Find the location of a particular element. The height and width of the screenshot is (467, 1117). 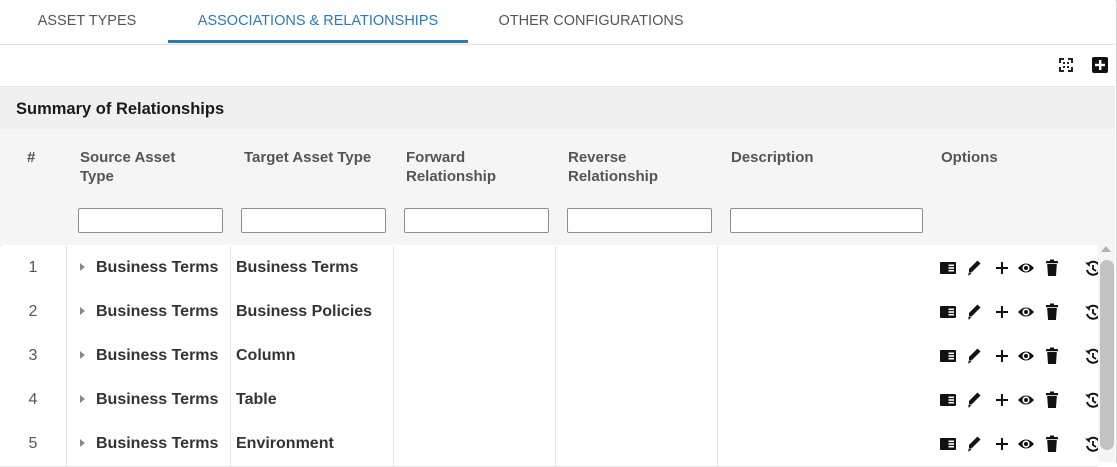

table-row: 1 Business Terms Business Terms is located at coordinates (550, 268).